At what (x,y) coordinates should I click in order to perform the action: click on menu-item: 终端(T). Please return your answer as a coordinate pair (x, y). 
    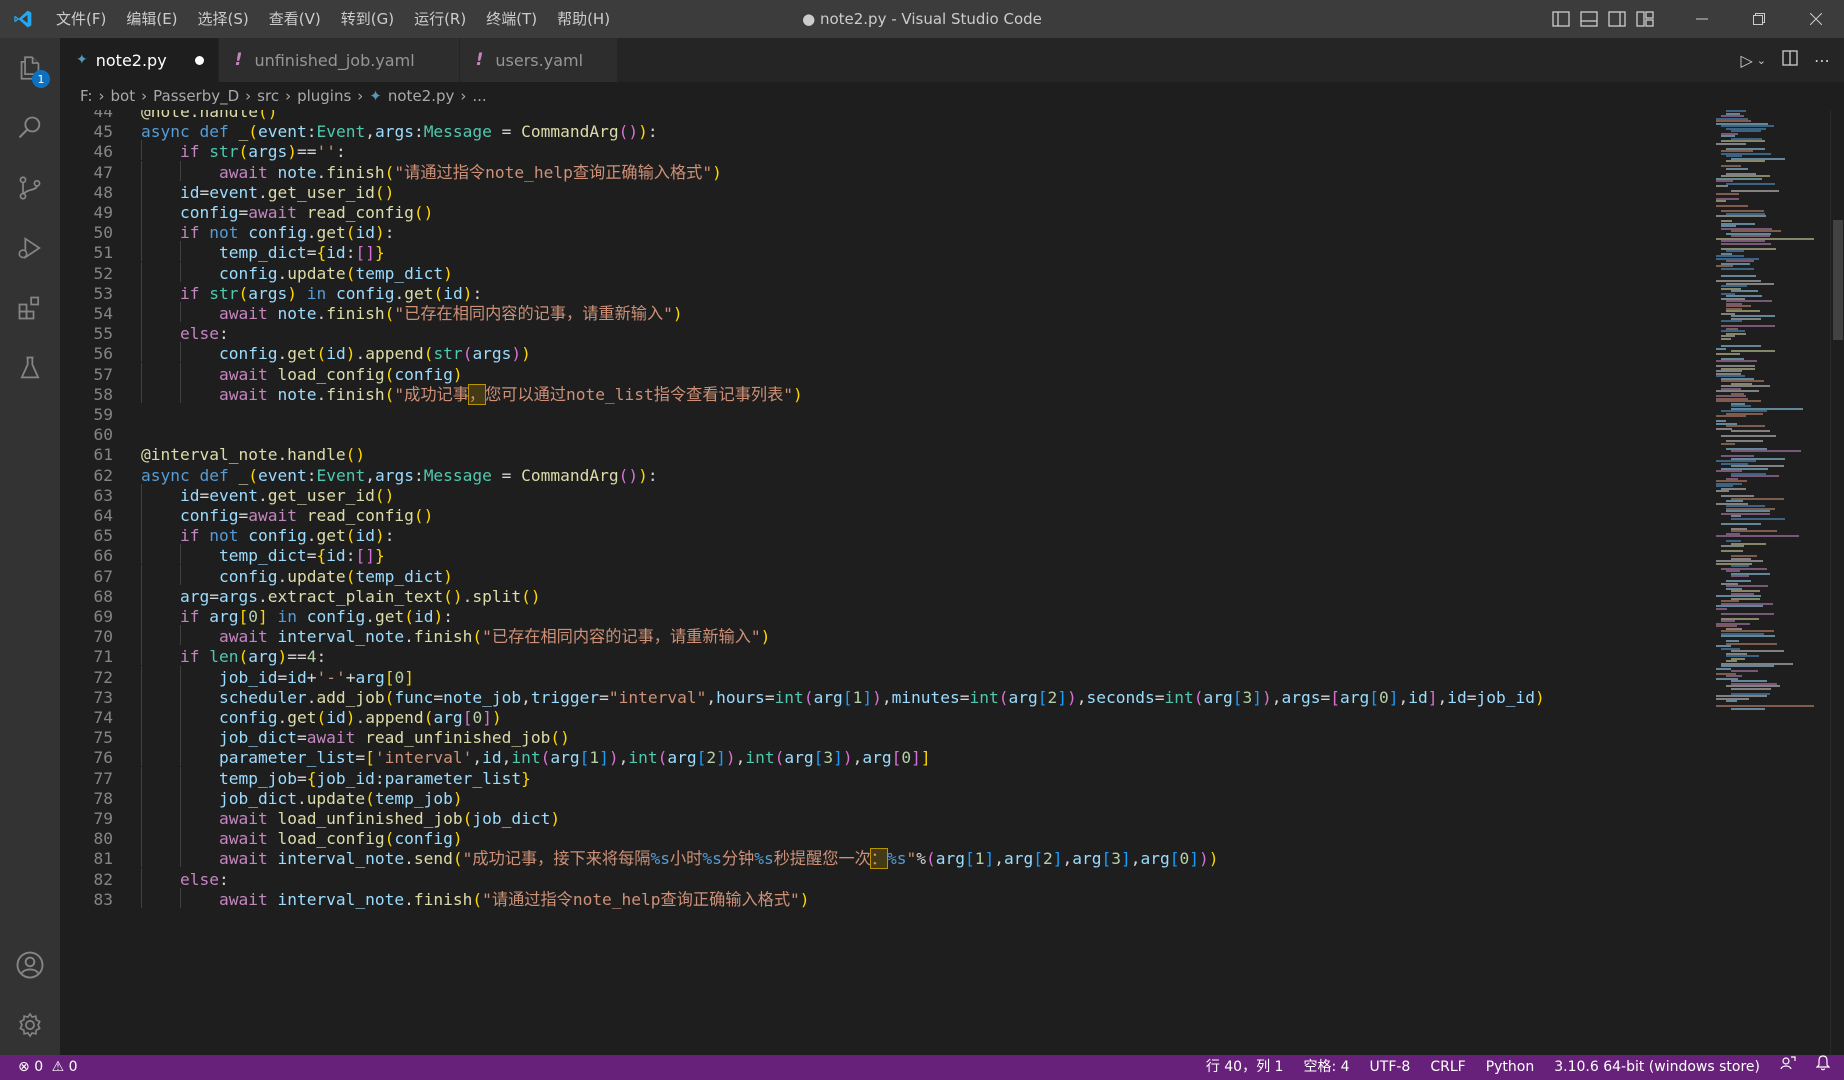
    Looking at the image, I should click on (511, 19).